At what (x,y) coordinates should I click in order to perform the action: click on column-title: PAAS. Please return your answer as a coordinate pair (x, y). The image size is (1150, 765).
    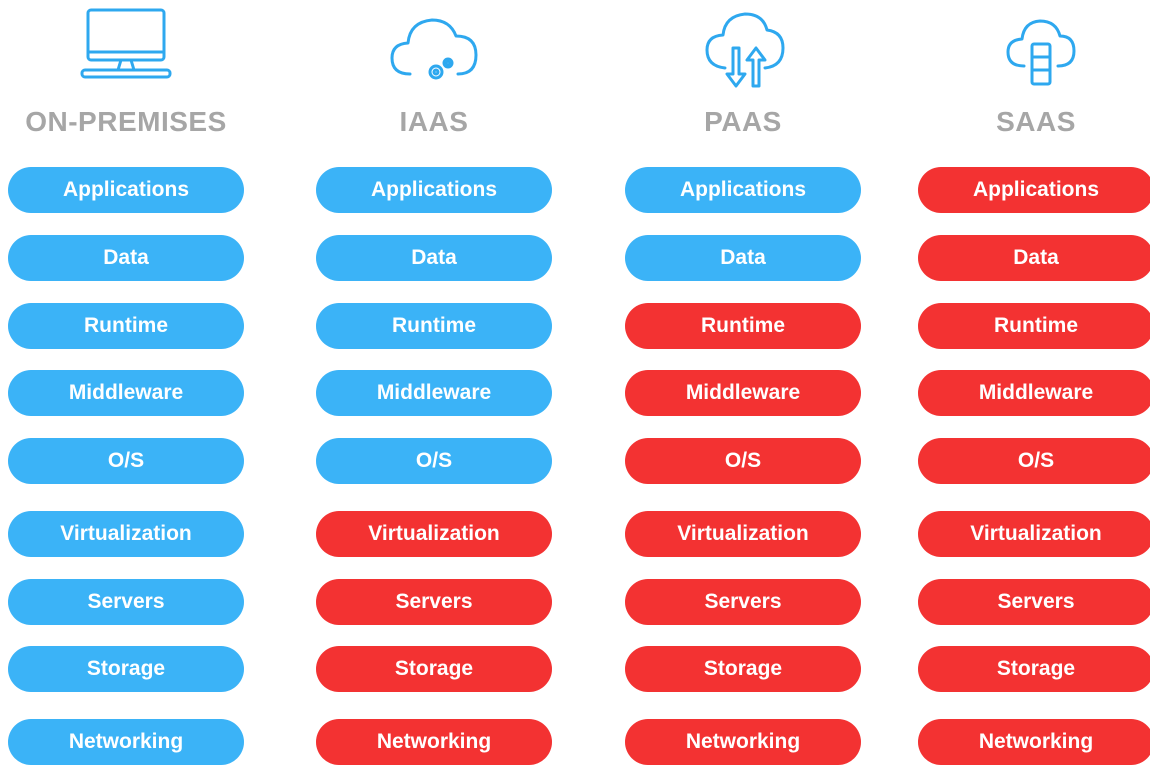
    Looking at the image, I should click on (743, 121).